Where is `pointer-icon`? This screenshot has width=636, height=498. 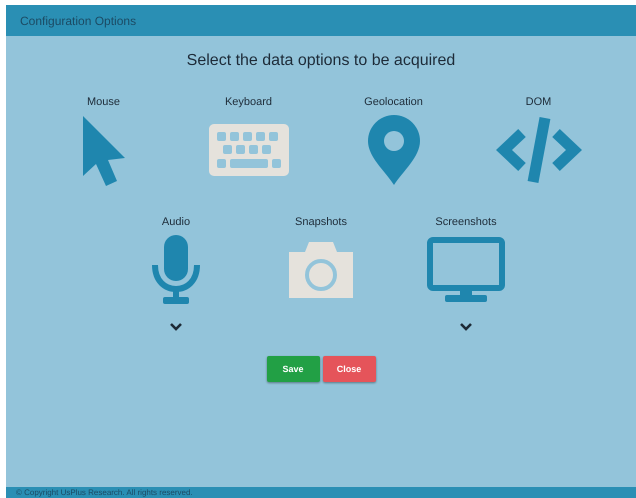 pointer-icon is located at coordinates (103, 150).